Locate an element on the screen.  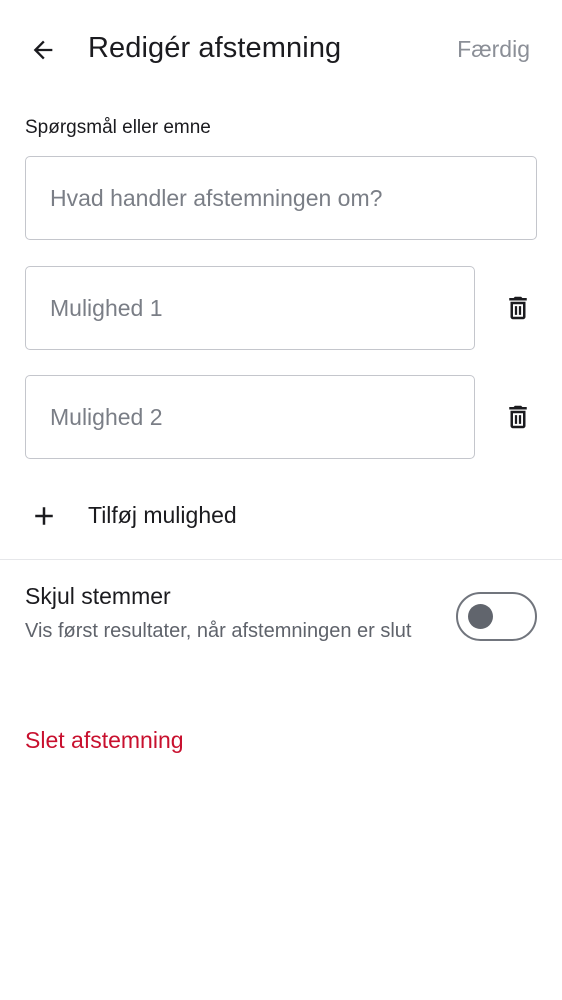
toggle-knob is located at coordinates (480, 616).